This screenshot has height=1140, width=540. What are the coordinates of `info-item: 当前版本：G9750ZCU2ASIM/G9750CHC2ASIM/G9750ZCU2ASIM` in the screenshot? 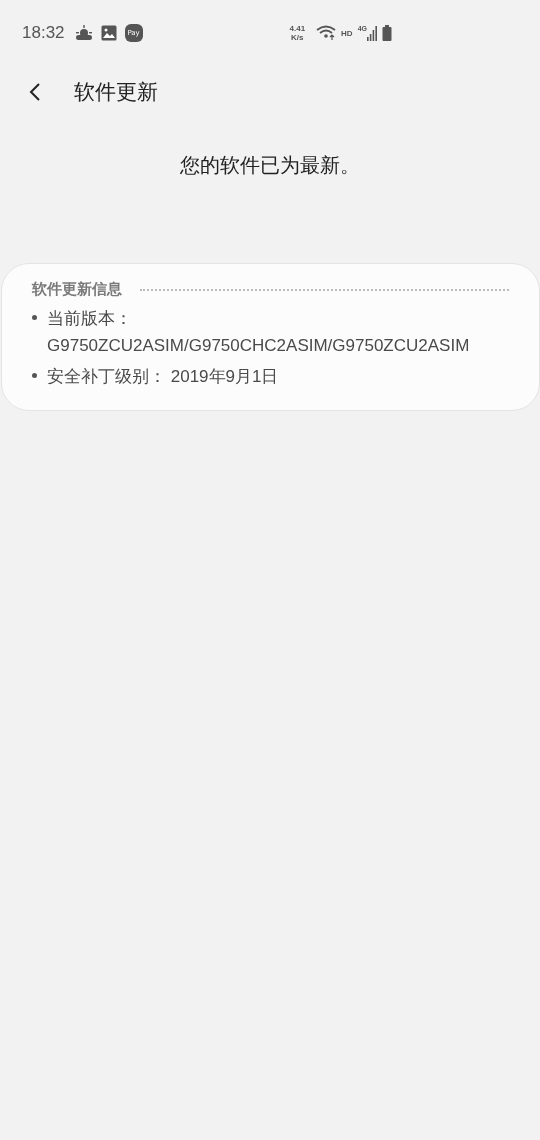 It's located at (259, 332).